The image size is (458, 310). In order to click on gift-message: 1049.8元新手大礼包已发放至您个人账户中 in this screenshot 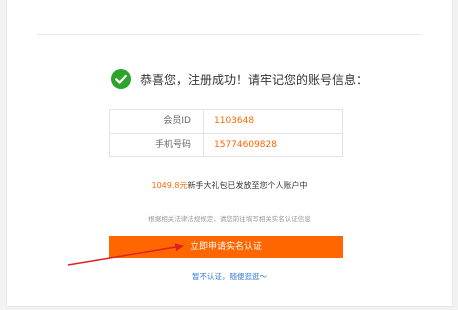, I will do `click(229, 185)`.